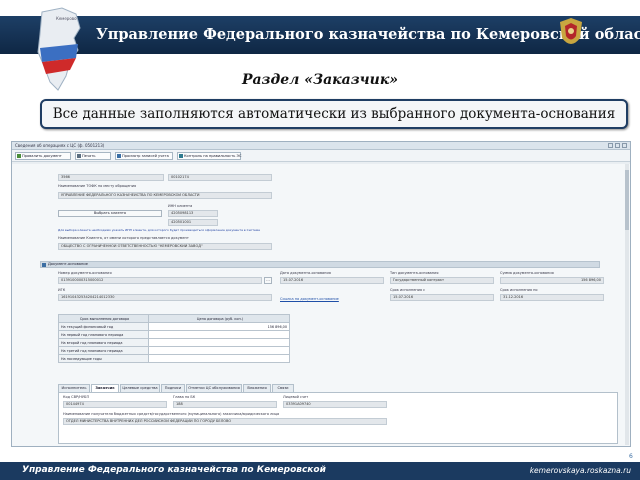 This screenshot has width=640, height=480. Describe the element at coordinates (296, 397) in the screenshot. I see `account-label: Лицевой счет` at that location.